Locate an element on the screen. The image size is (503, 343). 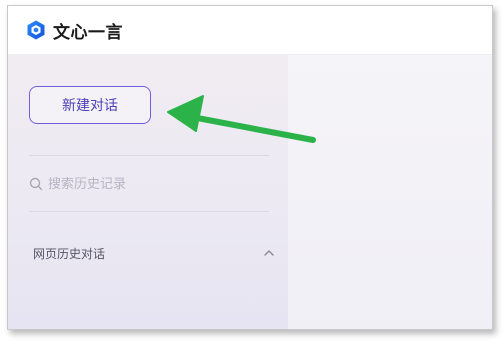
ernie-logo-icon is located at coordinates (36, 30).